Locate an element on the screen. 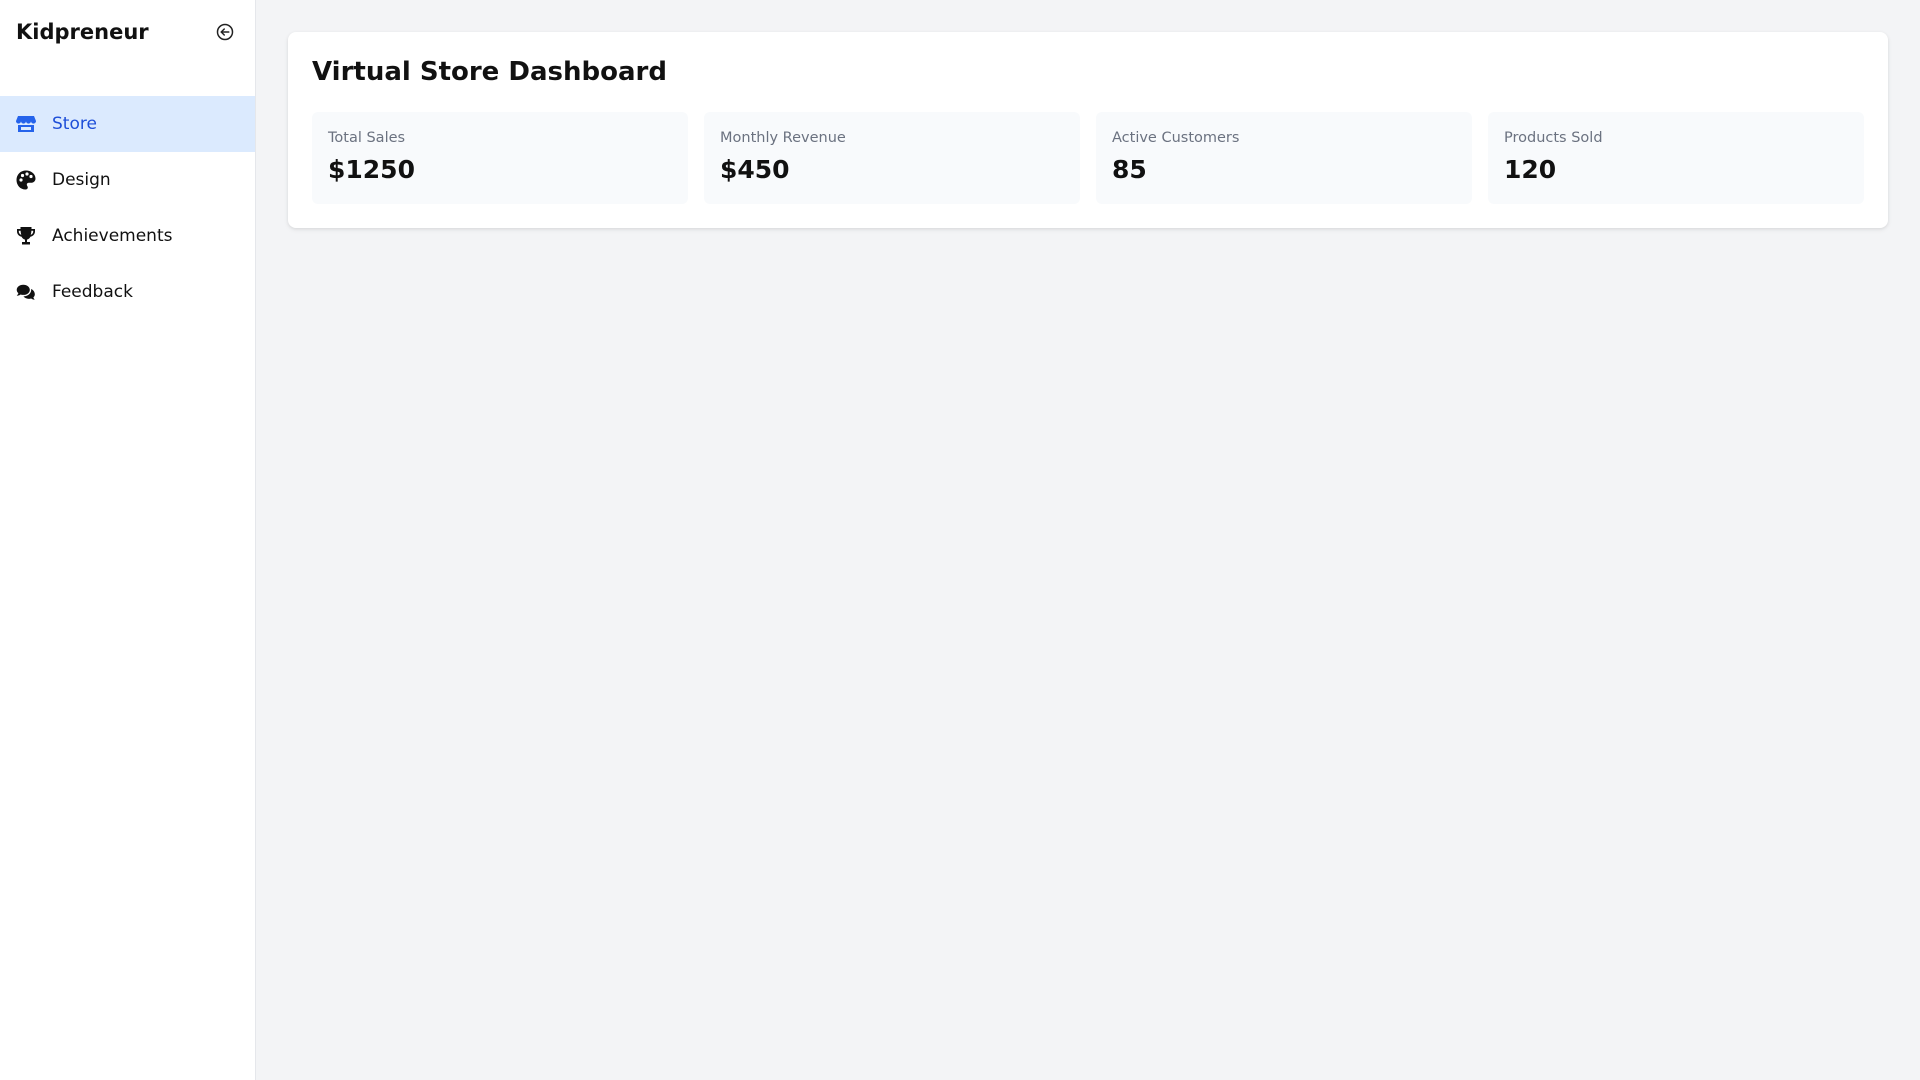 The image size is (1920, 1080). stat-label: Total Sales is located at coordinates (367, 138).